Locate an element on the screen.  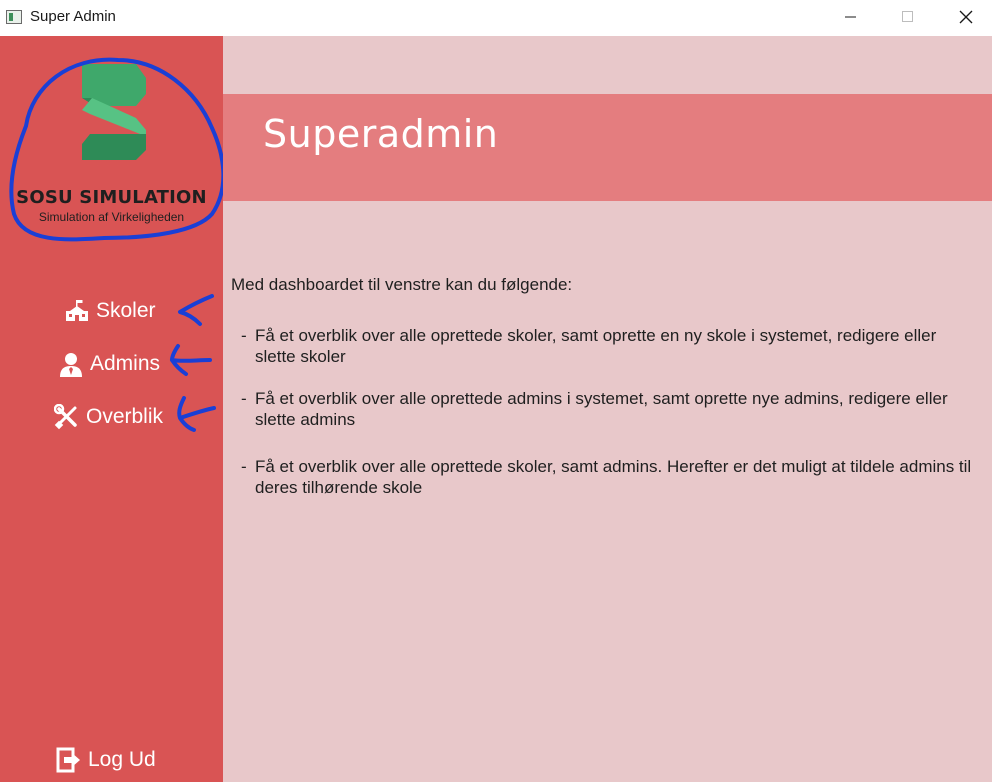
close-icon is located at coordinates (966, 17).